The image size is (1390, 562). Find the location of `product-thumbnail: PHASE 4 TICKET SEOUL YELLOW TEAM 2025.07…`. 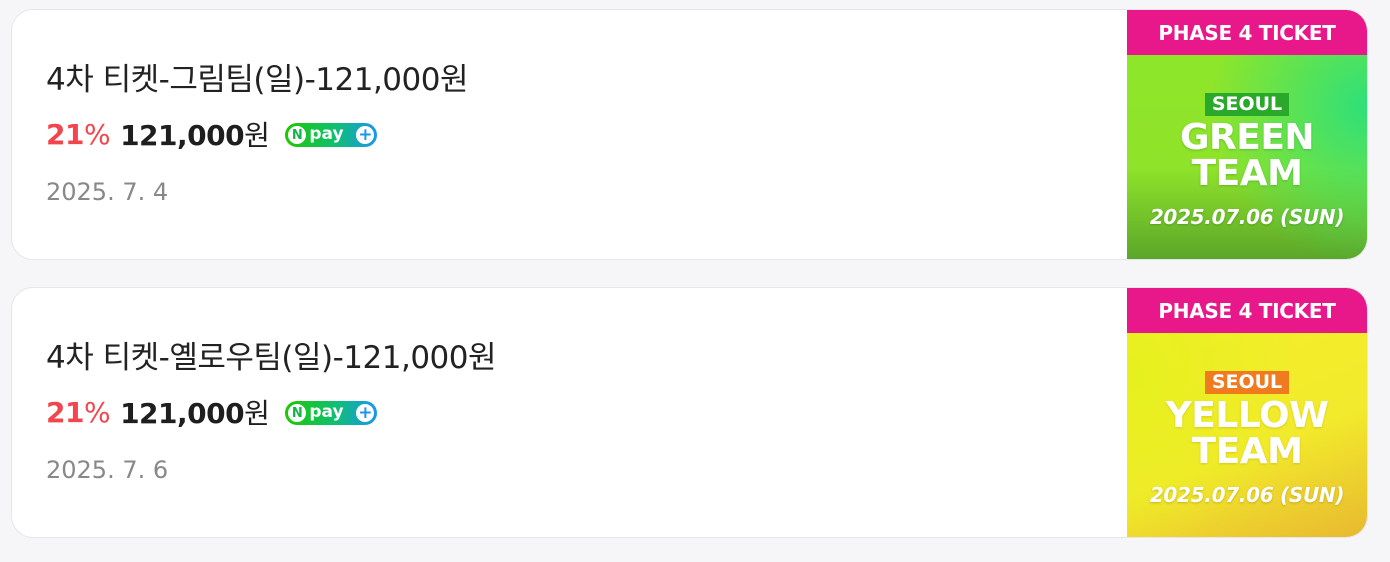

product-thumbnail: PHASE 4 TICKET SEOUL YELLOW TEAM 2025.07… is located at coordinates (1247, 412).